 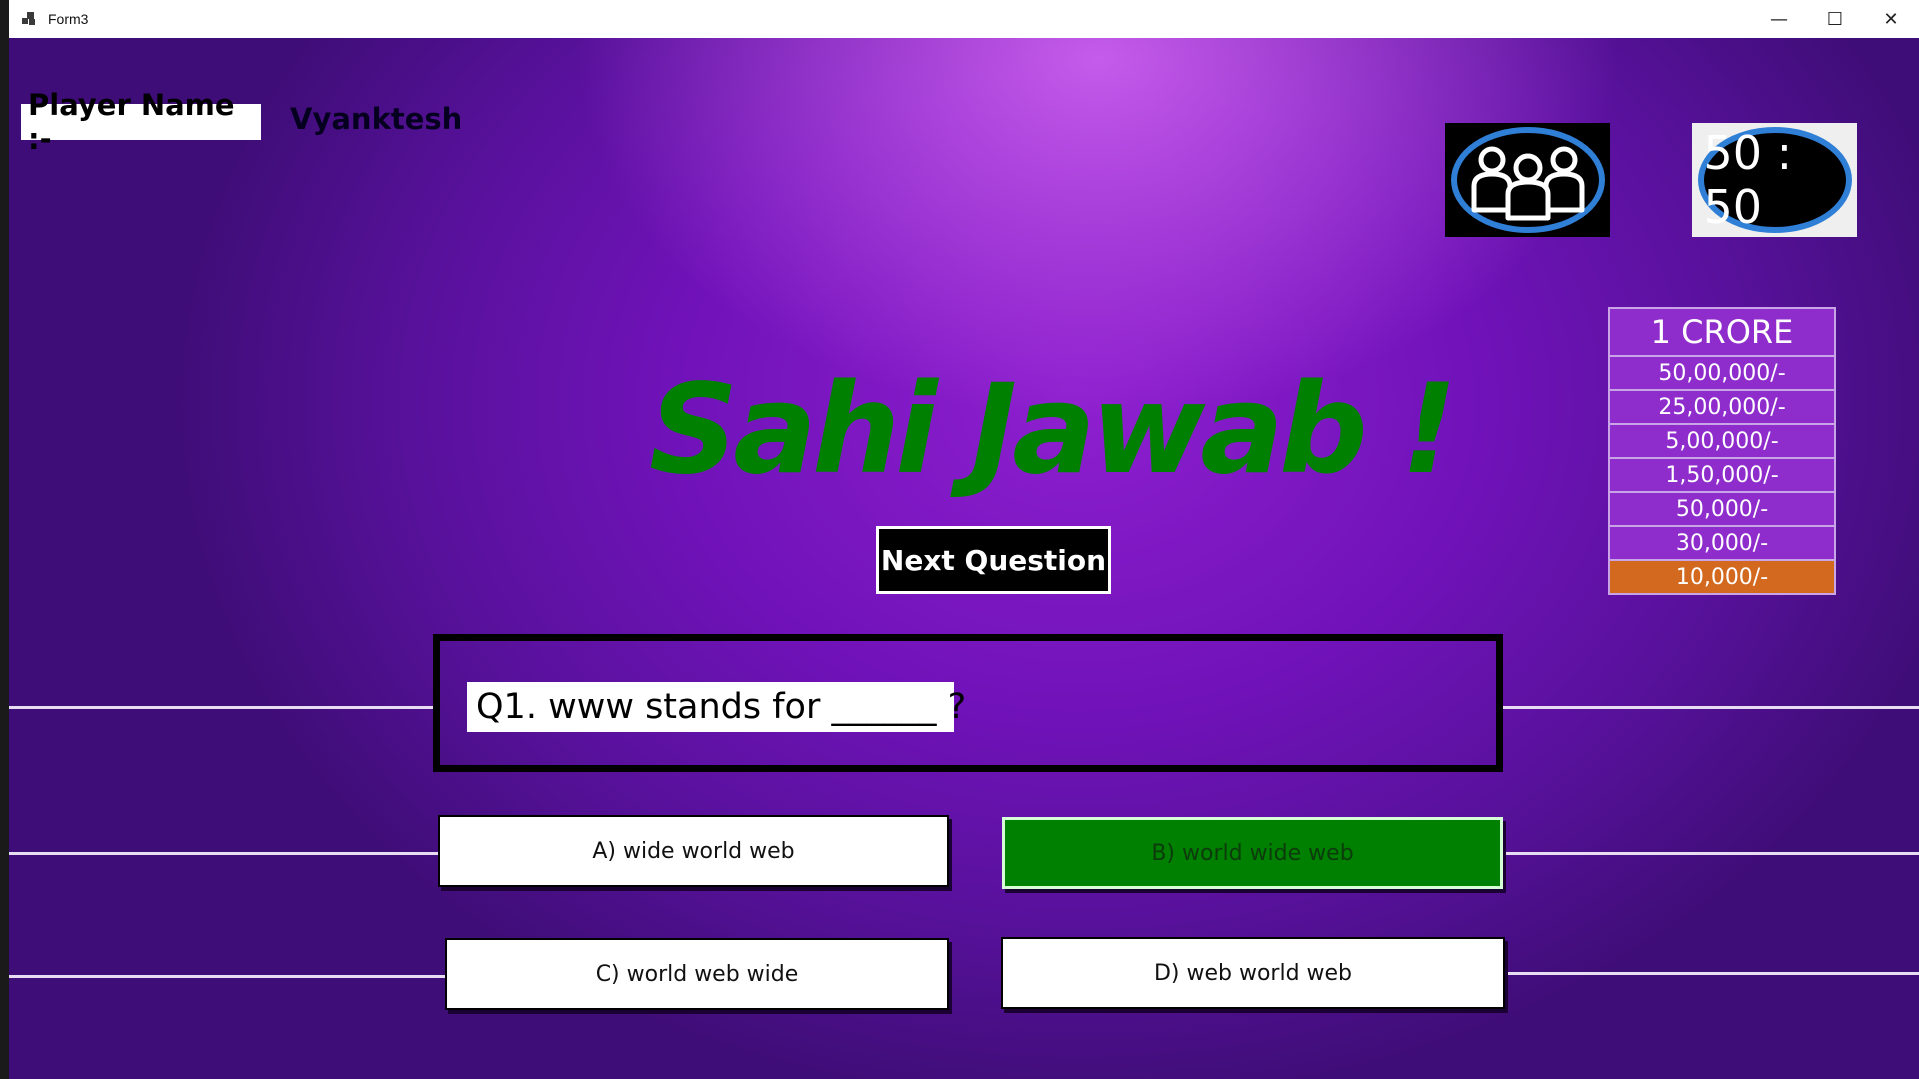 I want to click on prize-level: 50,000/-, so click(x=1722, y=510).